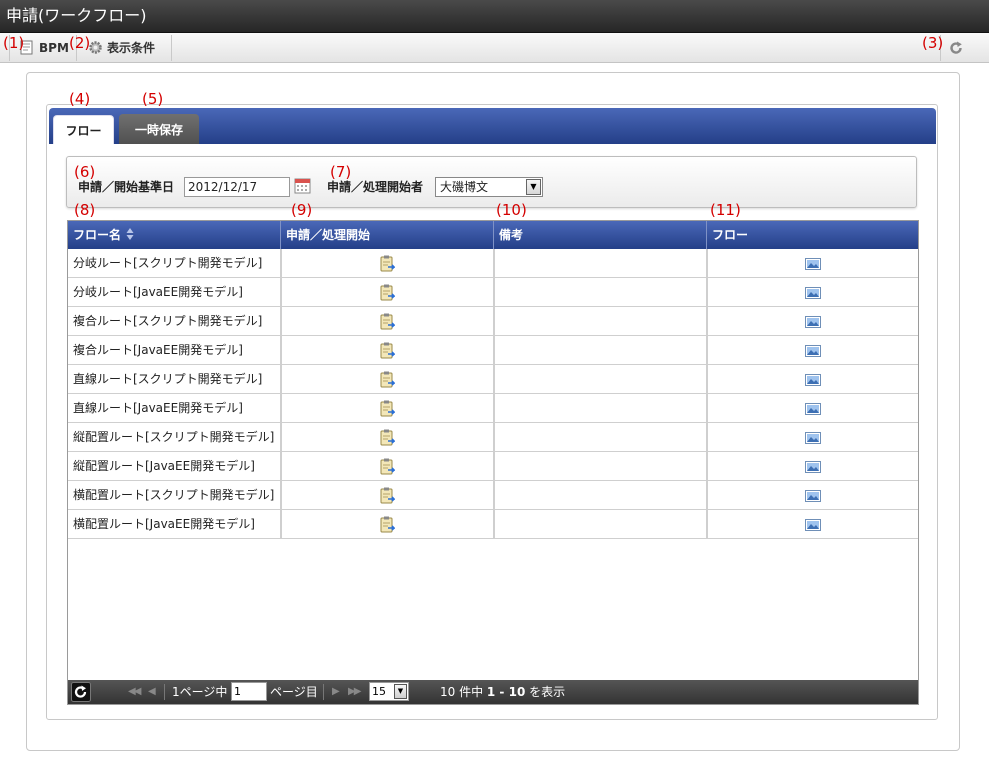  I want to click on first-page-icon: ◀◀, so click(134, 692).